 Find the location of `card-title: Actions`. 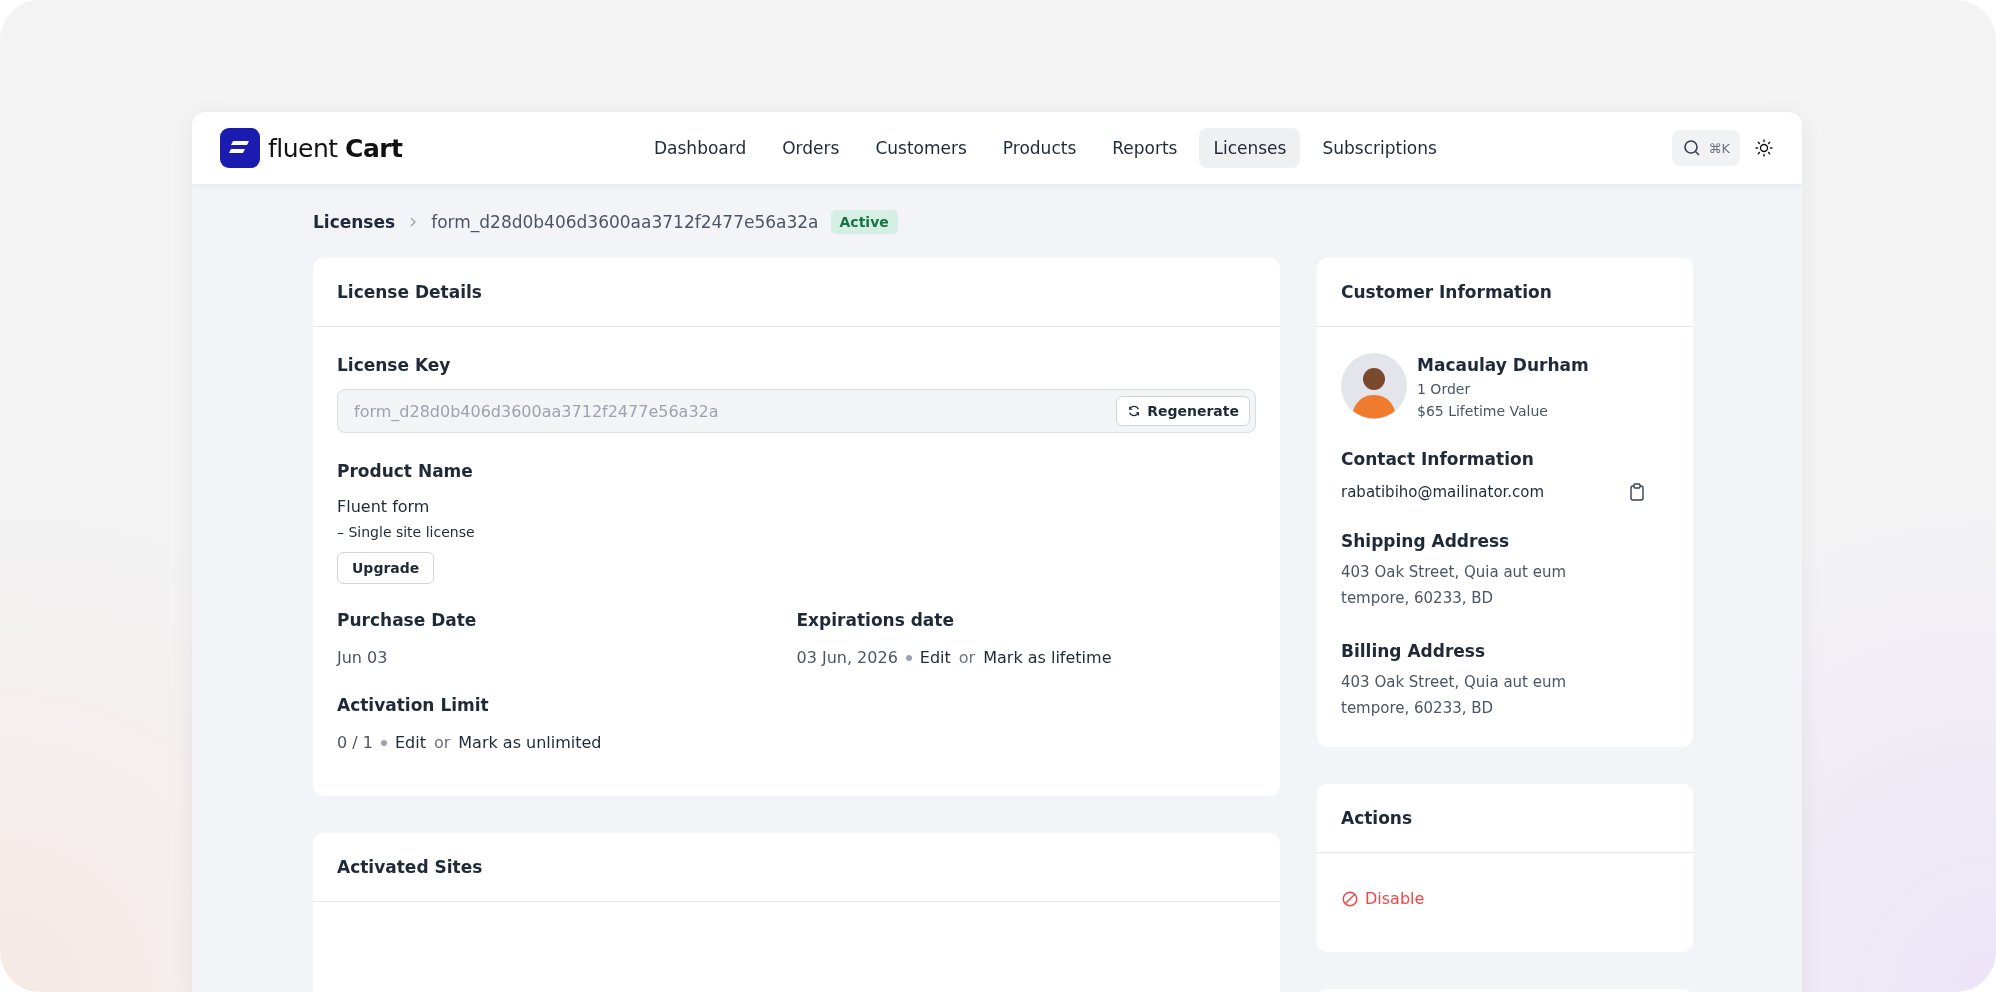

card-title: Actions is located at coordinates (1377, 818).